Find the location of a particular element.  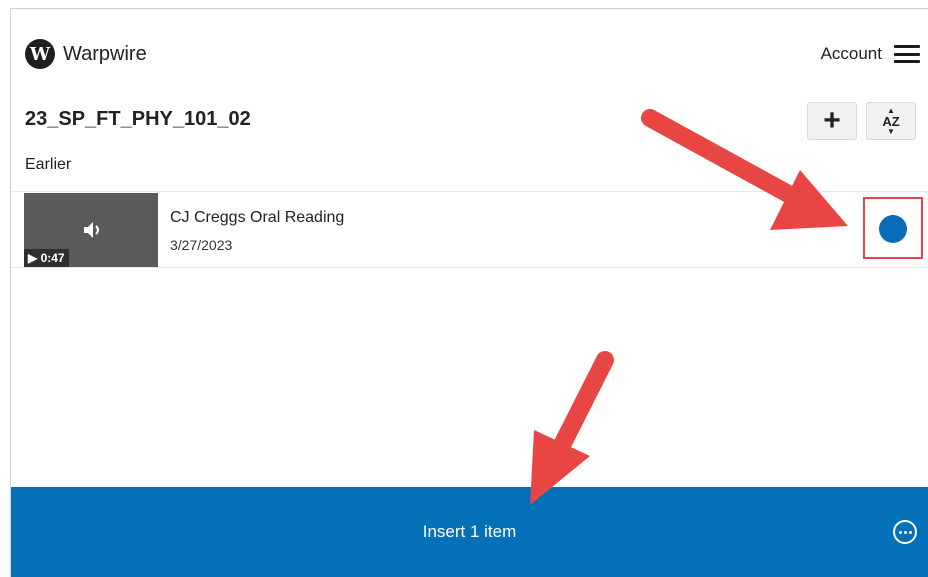

account-label: Account is located at coordinates (851, 53).